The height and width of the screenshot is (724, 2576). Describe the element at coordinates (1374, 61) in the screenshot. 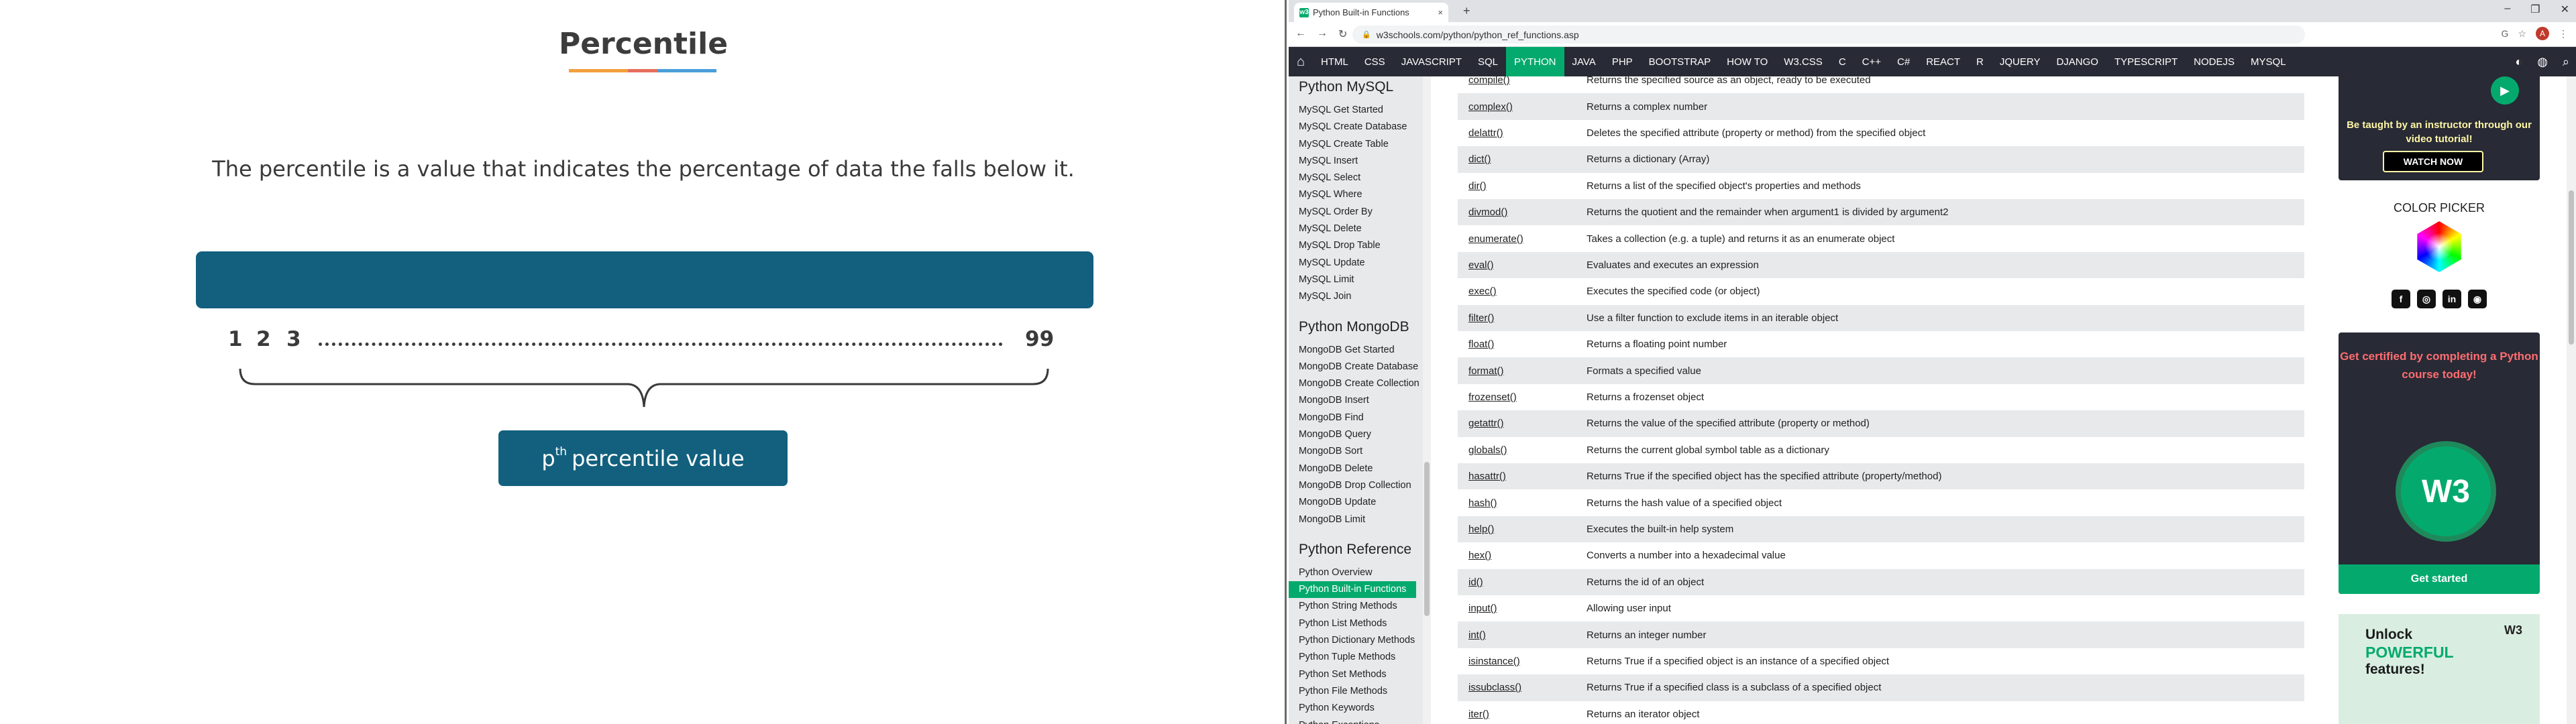

I see `nav-item-css: CSS` at that location.